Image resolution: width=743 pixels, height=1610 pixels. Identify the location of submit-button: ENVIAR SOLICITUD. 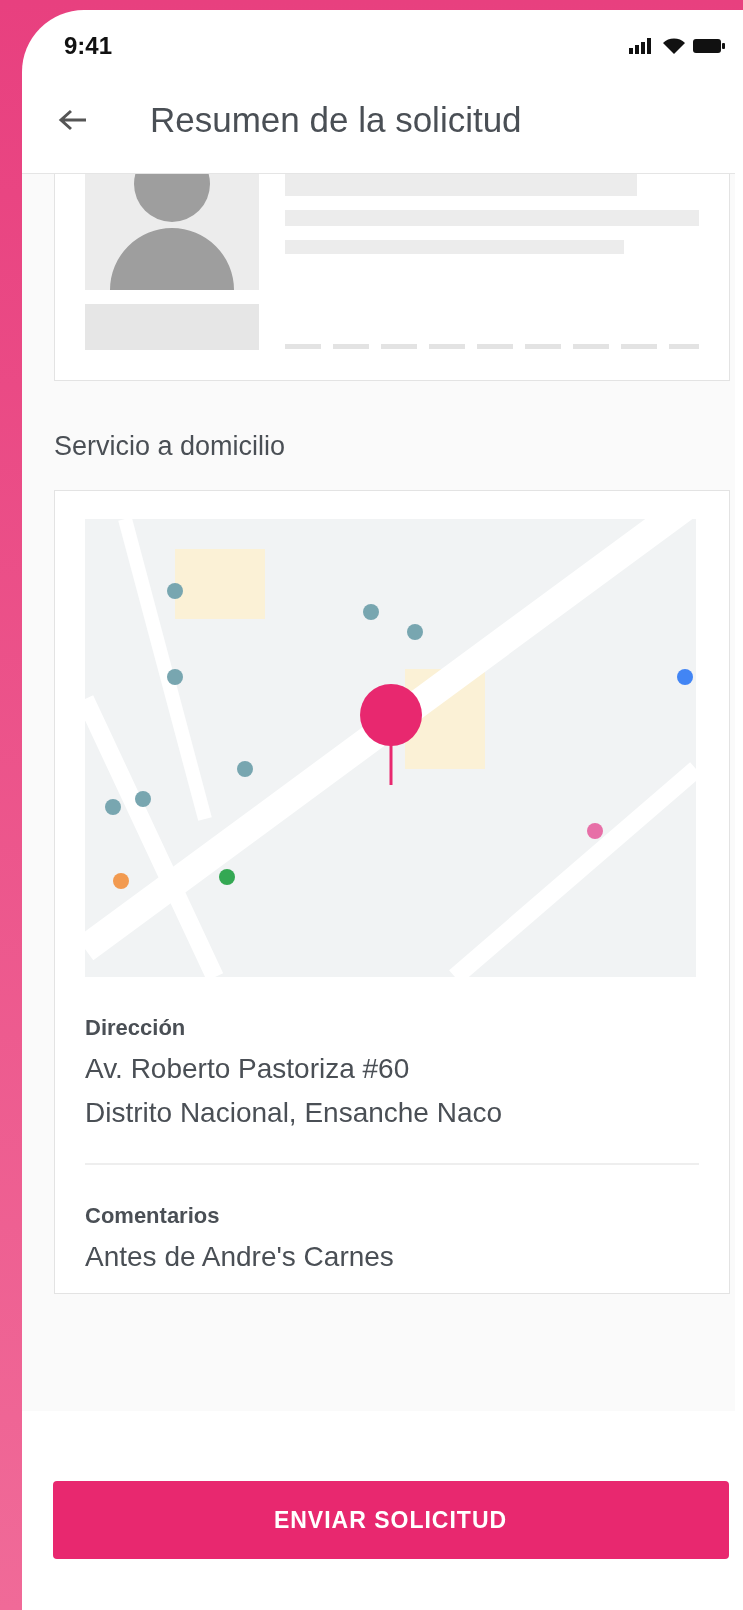
(390, 1520).